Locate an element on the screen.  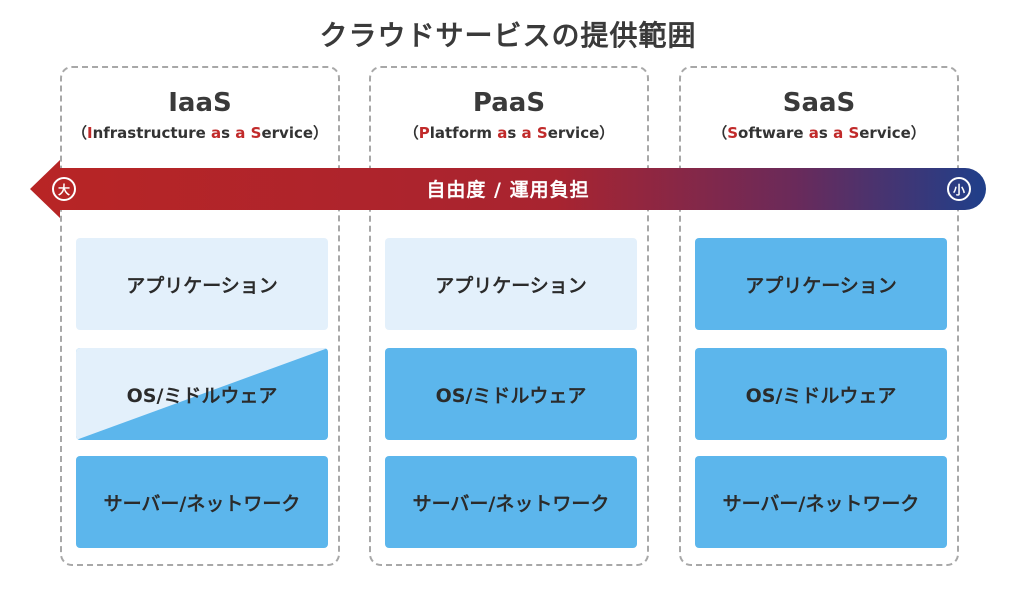
column-subtitle: （Software as a Service） is located at coordinates (819, 132).